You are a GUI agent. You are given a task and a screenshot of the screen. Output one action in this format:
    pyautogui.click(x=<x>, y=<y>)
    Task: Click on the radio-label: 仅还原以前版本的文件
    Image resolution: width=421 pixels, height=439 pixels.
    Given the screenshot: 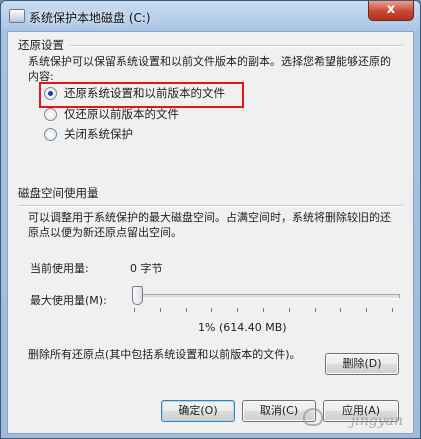 What is the action you would take?
    pyautogui.click(x=121, y=114)
    